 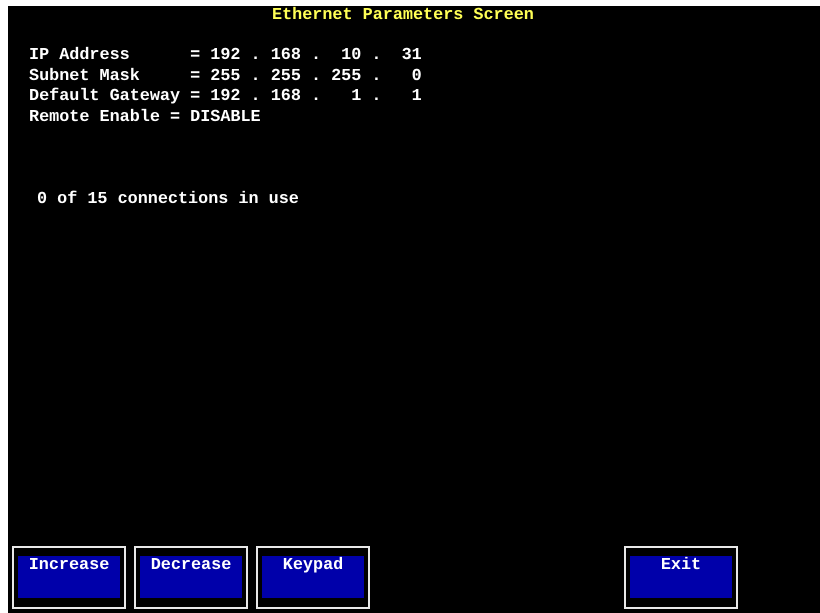 I want to click on parameter-line: Remote Enable = DISABLE, so click(x=145, y=118).